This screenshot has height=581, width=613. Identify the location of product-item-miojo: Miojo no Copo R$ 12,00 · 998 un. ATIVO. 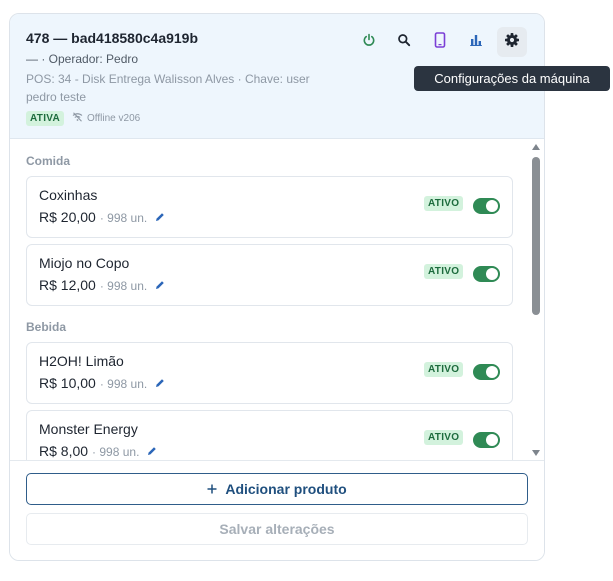
(269, 275).